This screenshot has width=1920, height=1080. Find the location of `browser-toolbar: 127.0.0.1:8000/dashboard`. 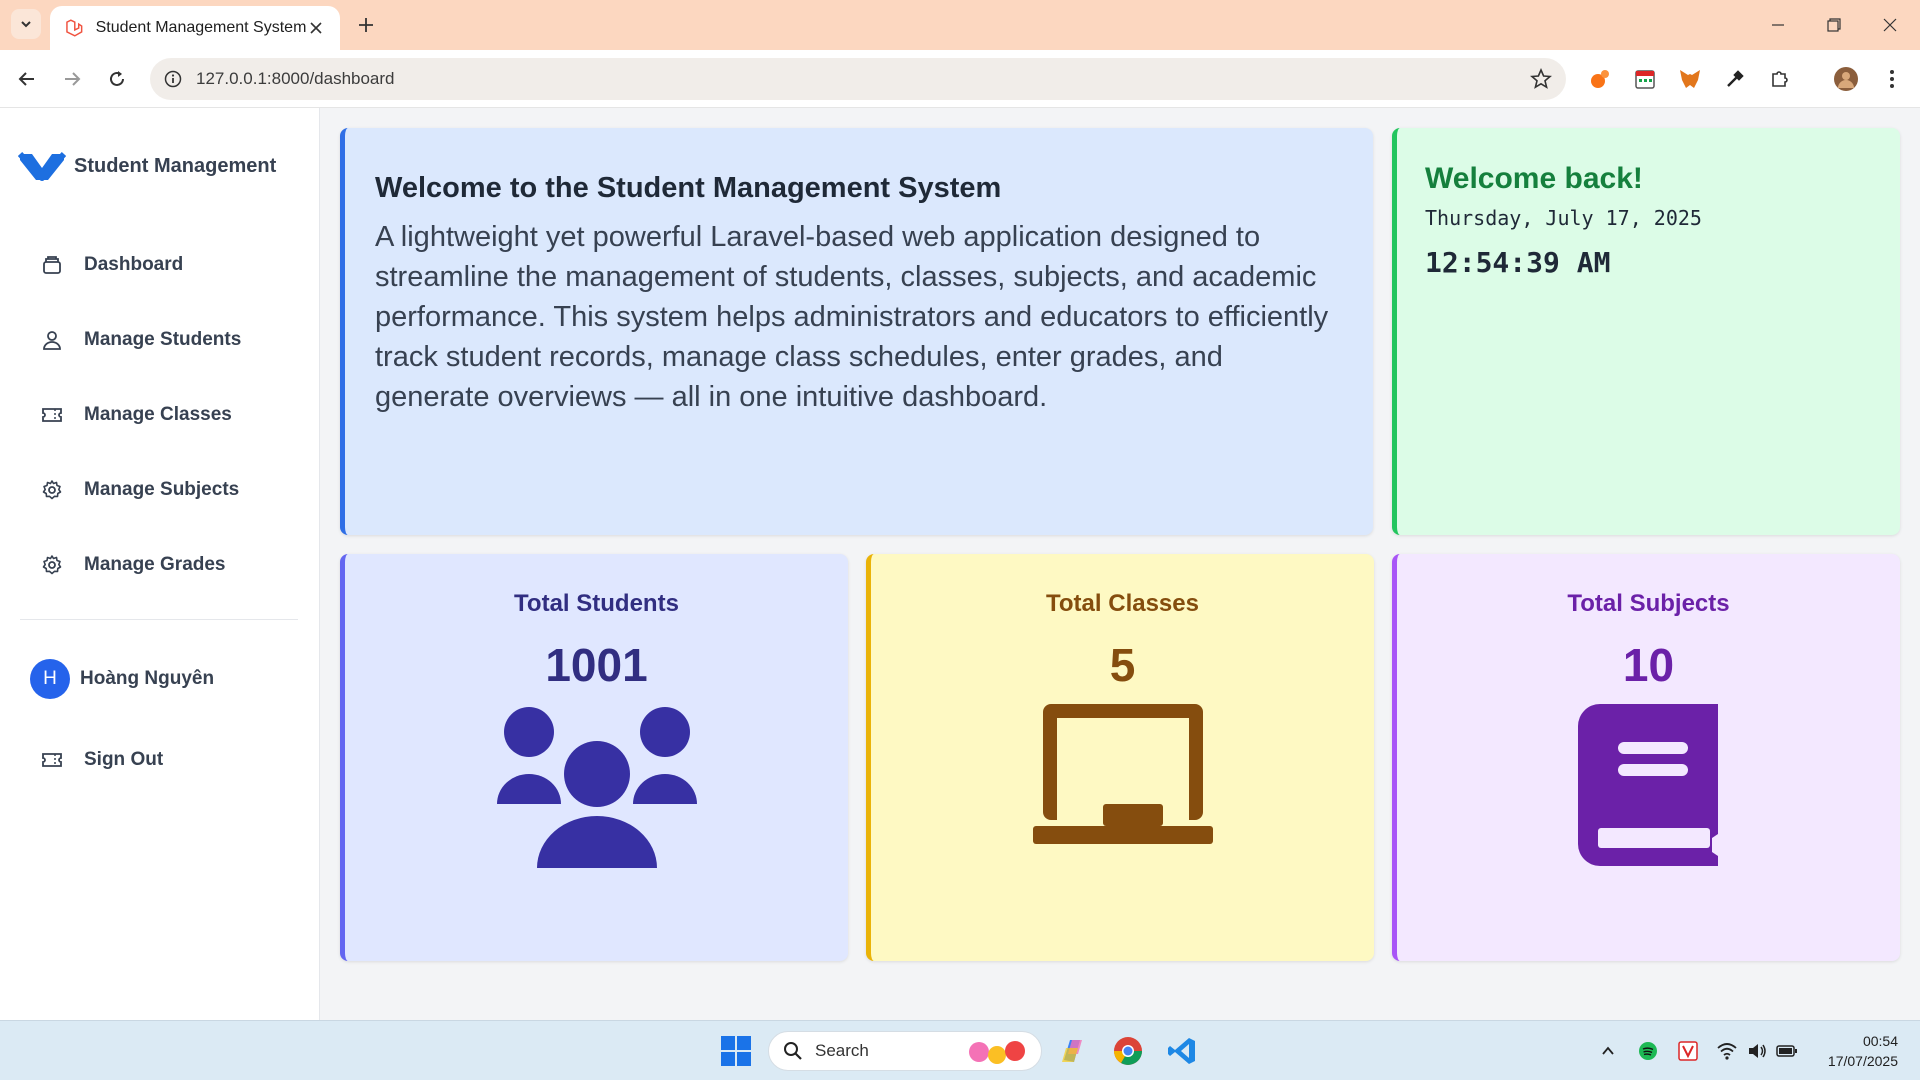

browser-toolbar: 127.0.0.1:8000/dashboard is located at coordinates (960, 79).